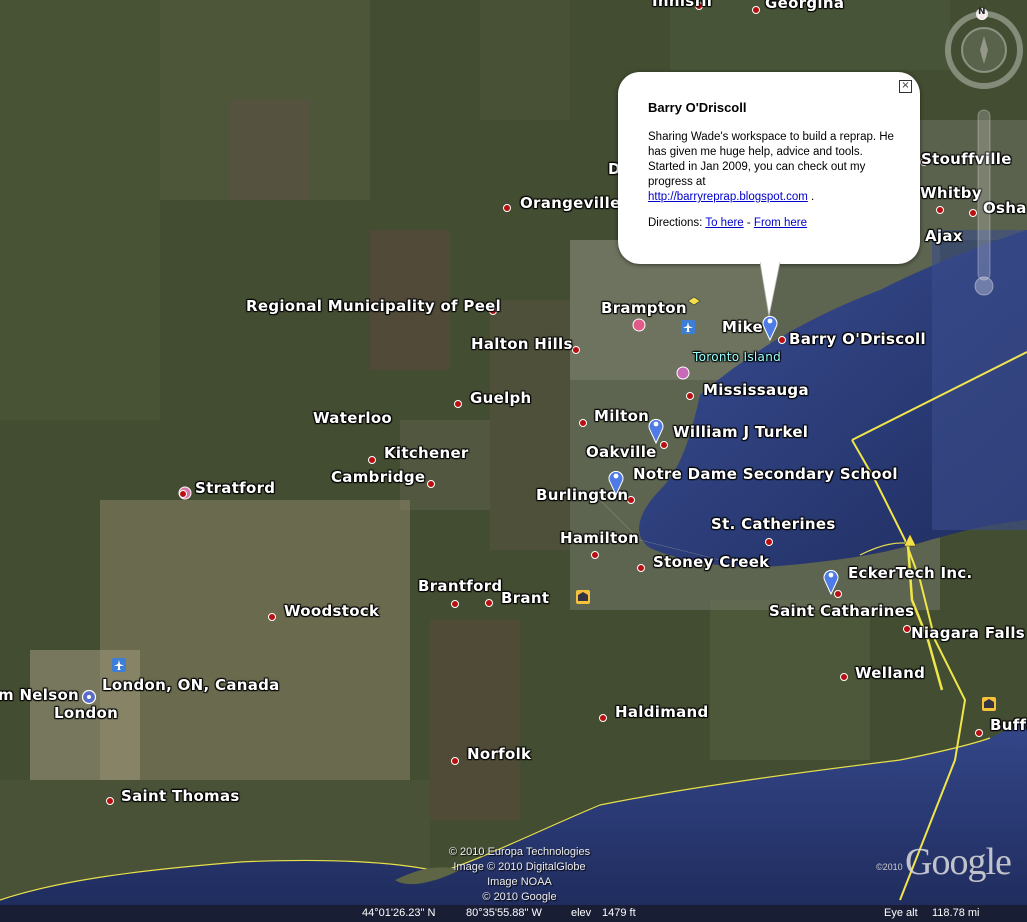 The width and height of the screenshot is (1027, 922). I want to click on place-dot-welland, so click(844, 677).